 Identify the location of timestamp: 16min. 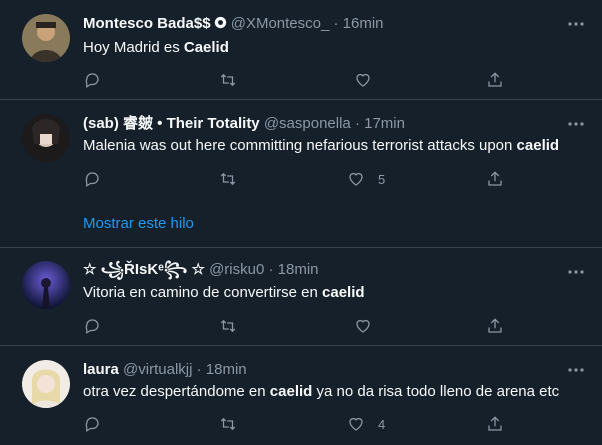
(363, 23).